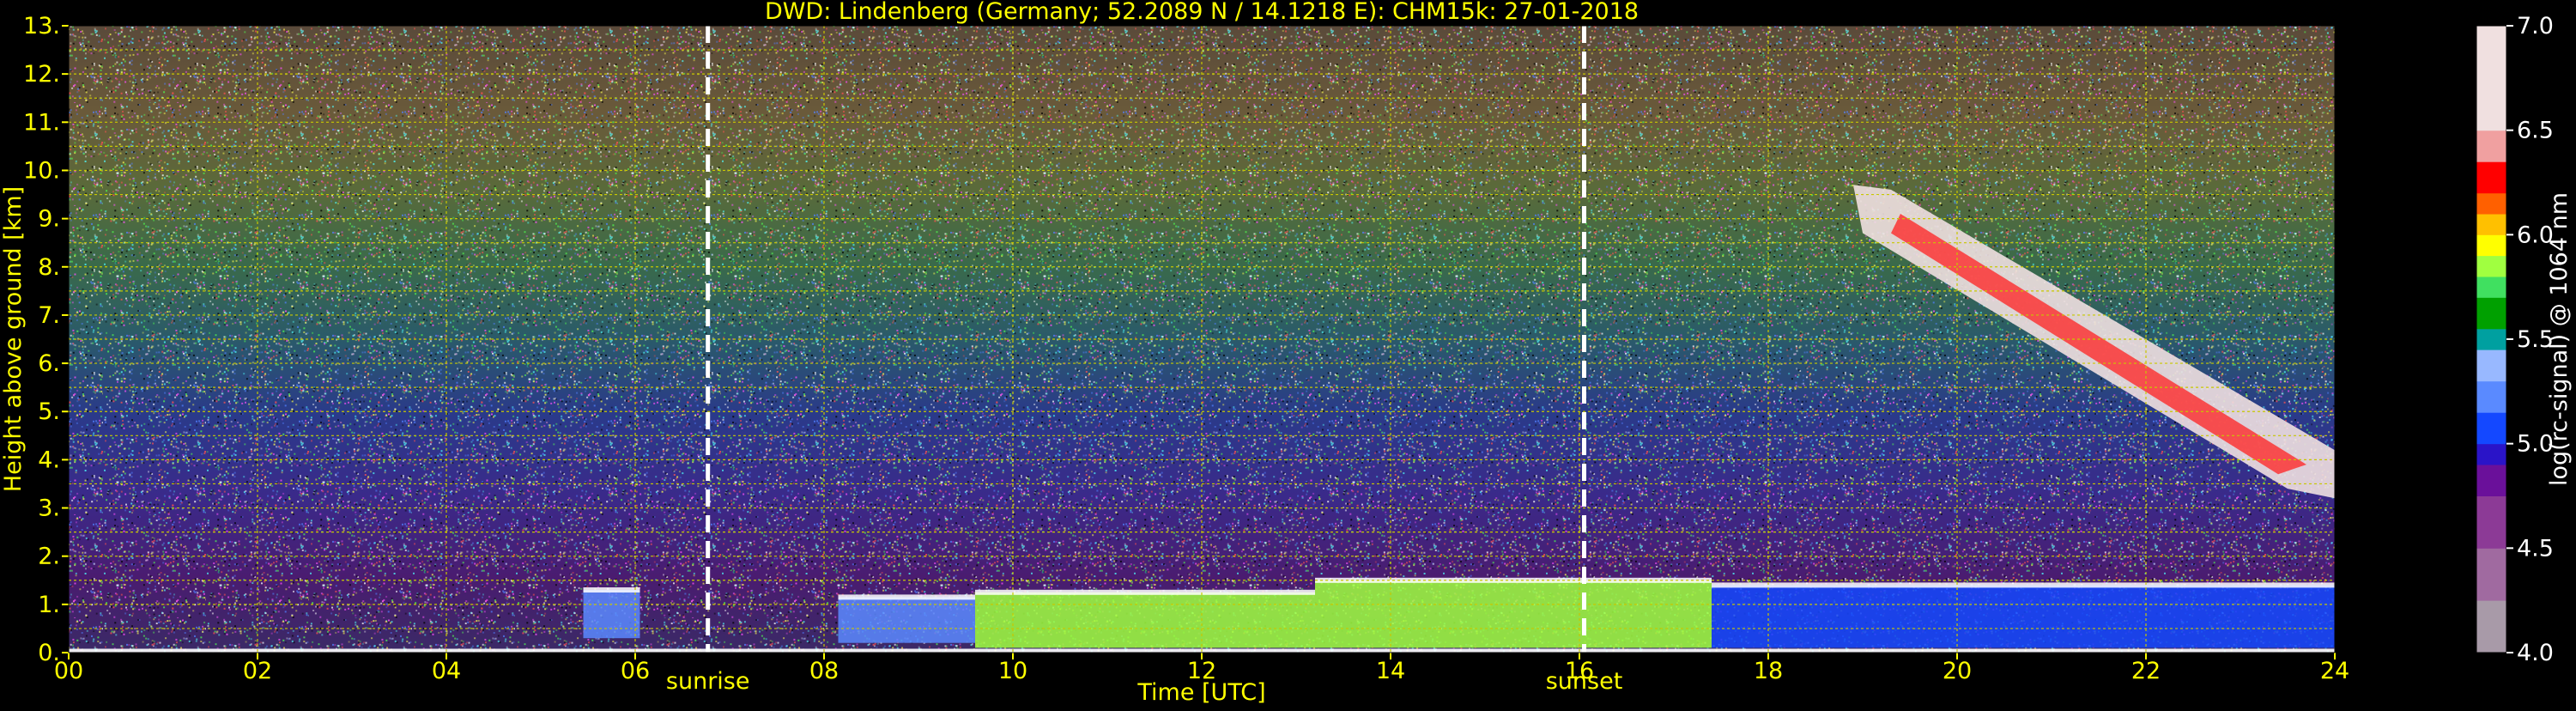  What do you see at coordinates (49, 653) in the screenshot?
I see `y-tick-label: 0.` at bounding box center [49, 653].